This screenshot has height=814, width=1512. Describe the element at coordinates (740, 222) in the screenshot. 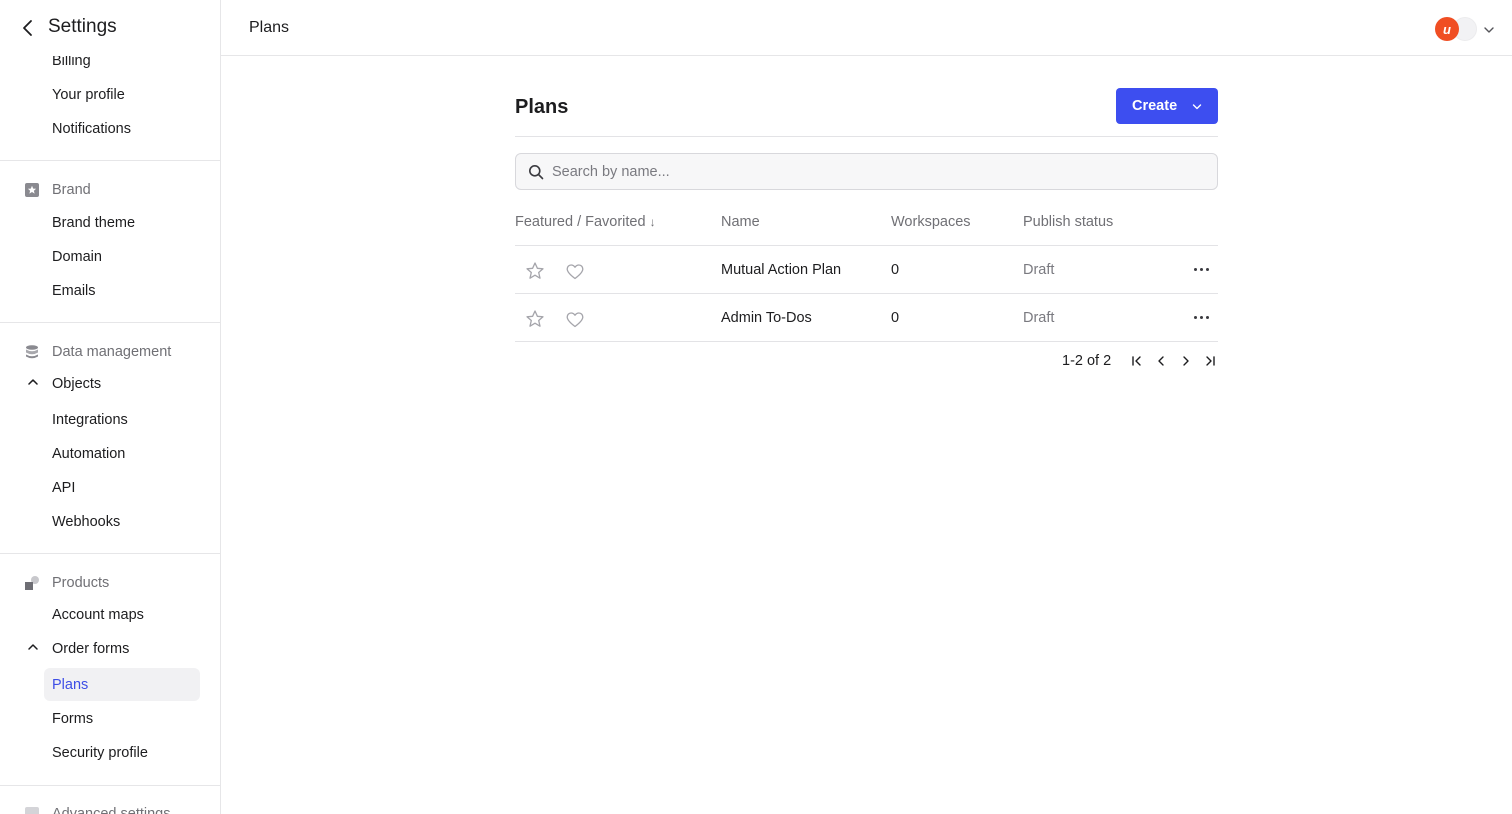

I see `column-header-name: Name` at that location.